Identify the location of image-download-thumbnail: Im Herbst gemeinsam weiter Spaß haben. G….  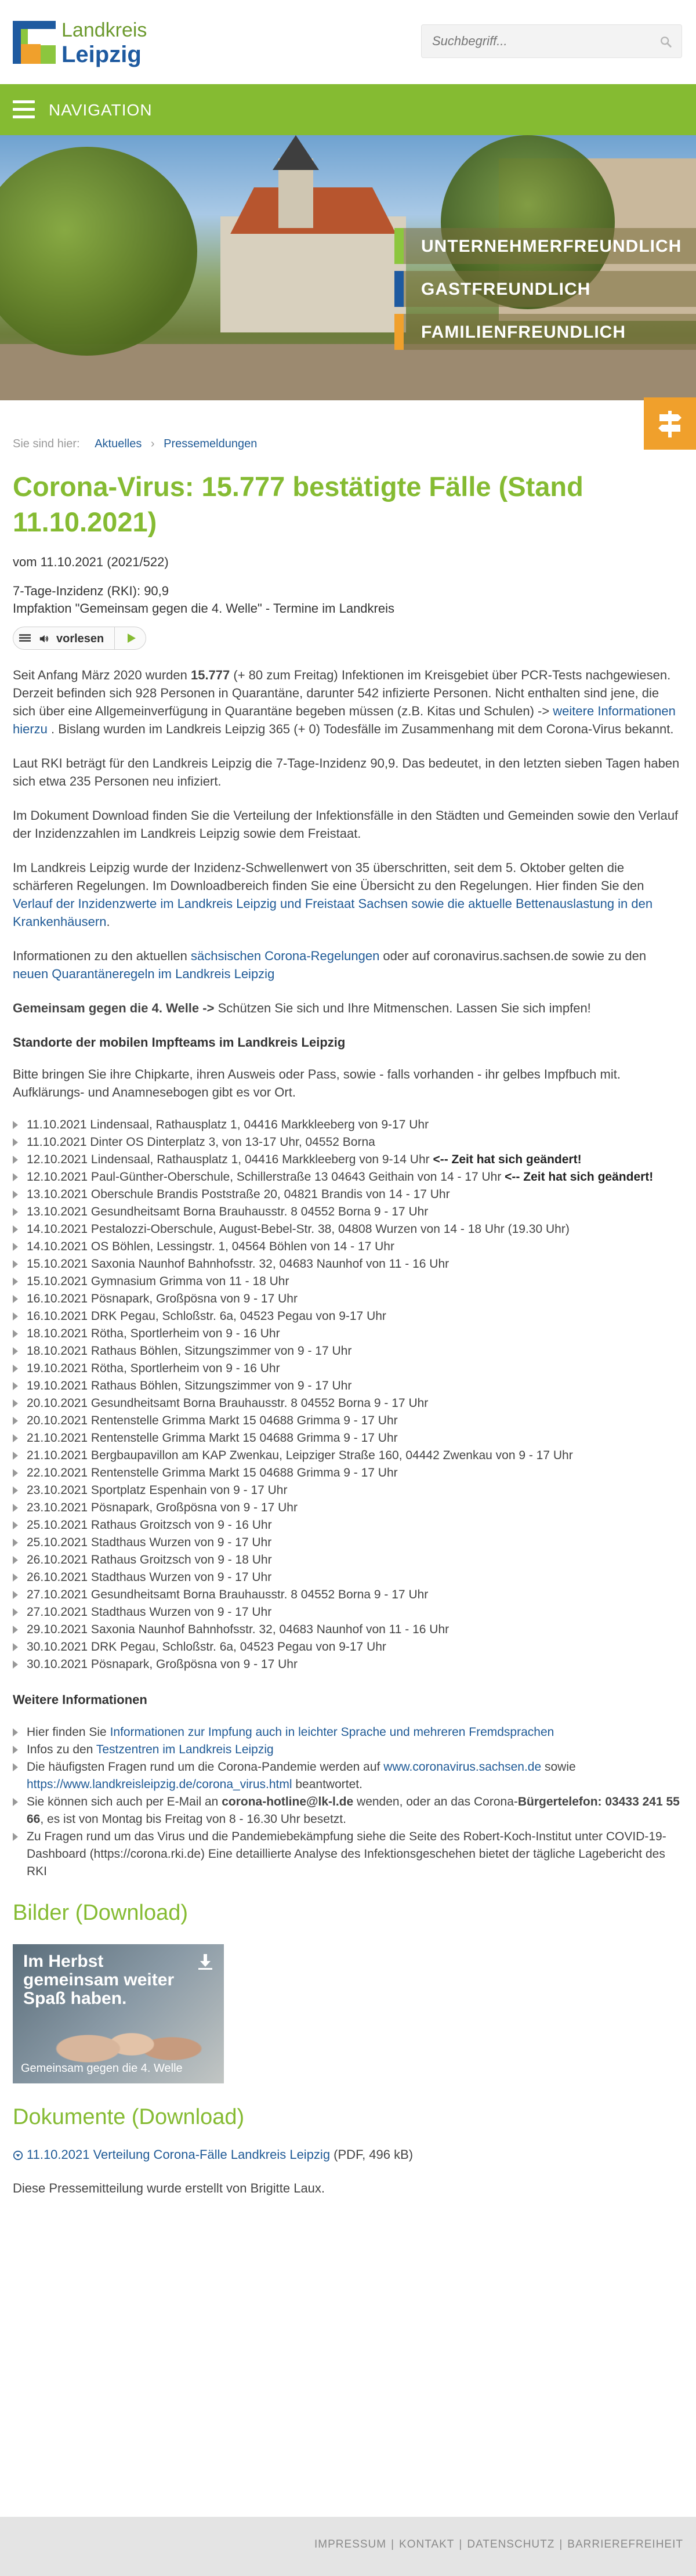
(118, 2013).